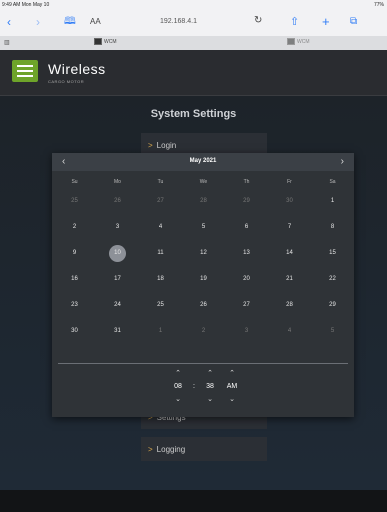 Image resolution: width=387 pixels, height=512 pixels. Describe the element at coordinates (178, 21) in the screenshot. I see `address-bar: 192.168.4.1` at that location.